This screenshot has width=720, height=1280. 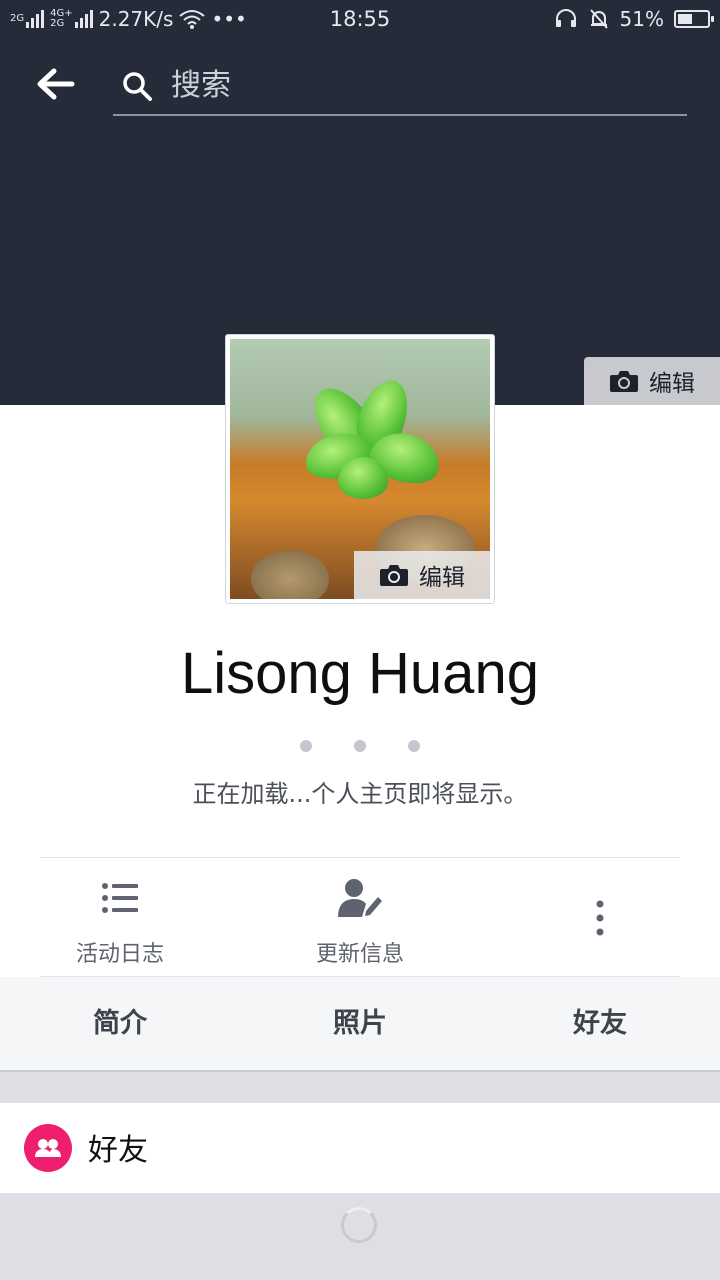 I want to click on update-info-button: 更新信息, so click(x=360, y=920).